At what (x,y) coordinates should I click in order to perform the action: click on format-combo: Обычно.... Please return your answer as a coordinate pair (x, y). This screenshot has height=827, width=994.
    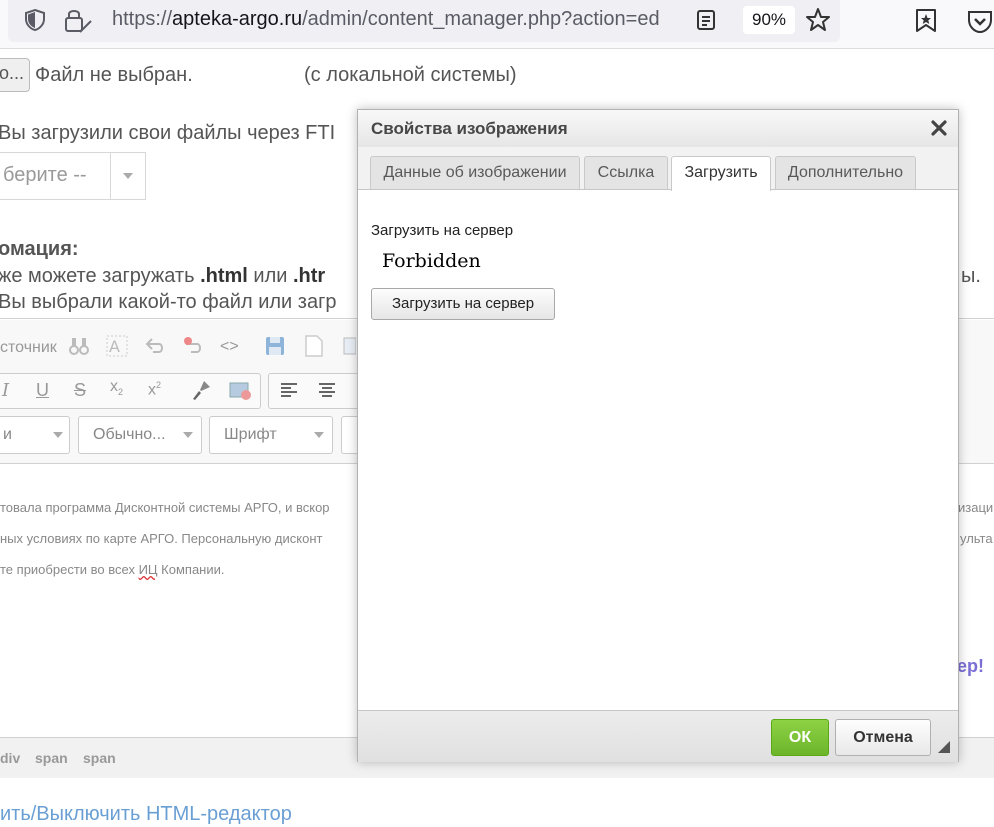
    Looking at the image, I should click on (140, 435).